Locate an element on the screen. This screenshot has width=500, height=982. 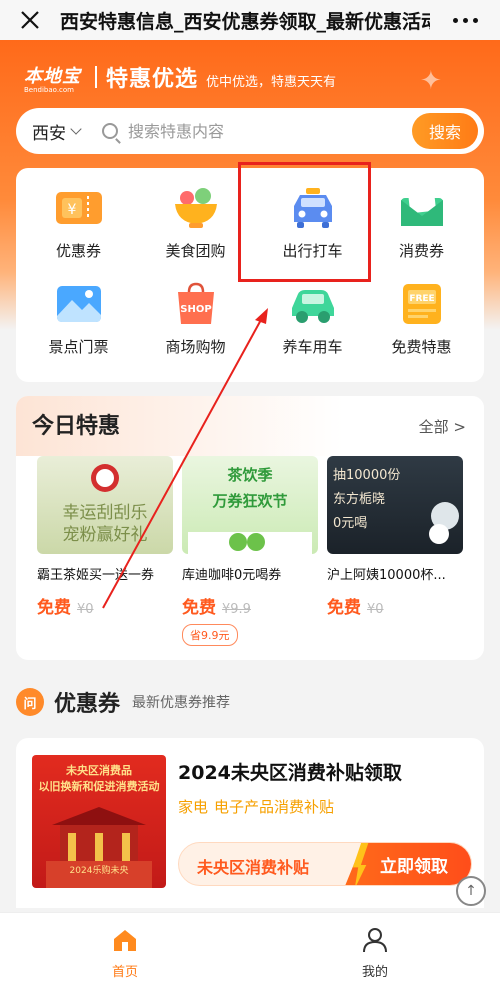
deal-card: 茶饮季 万券狂欢节 库迪咖啡0元喝券 免费 ¥9.9 省9.9元 is located at coordinates (250, 551).